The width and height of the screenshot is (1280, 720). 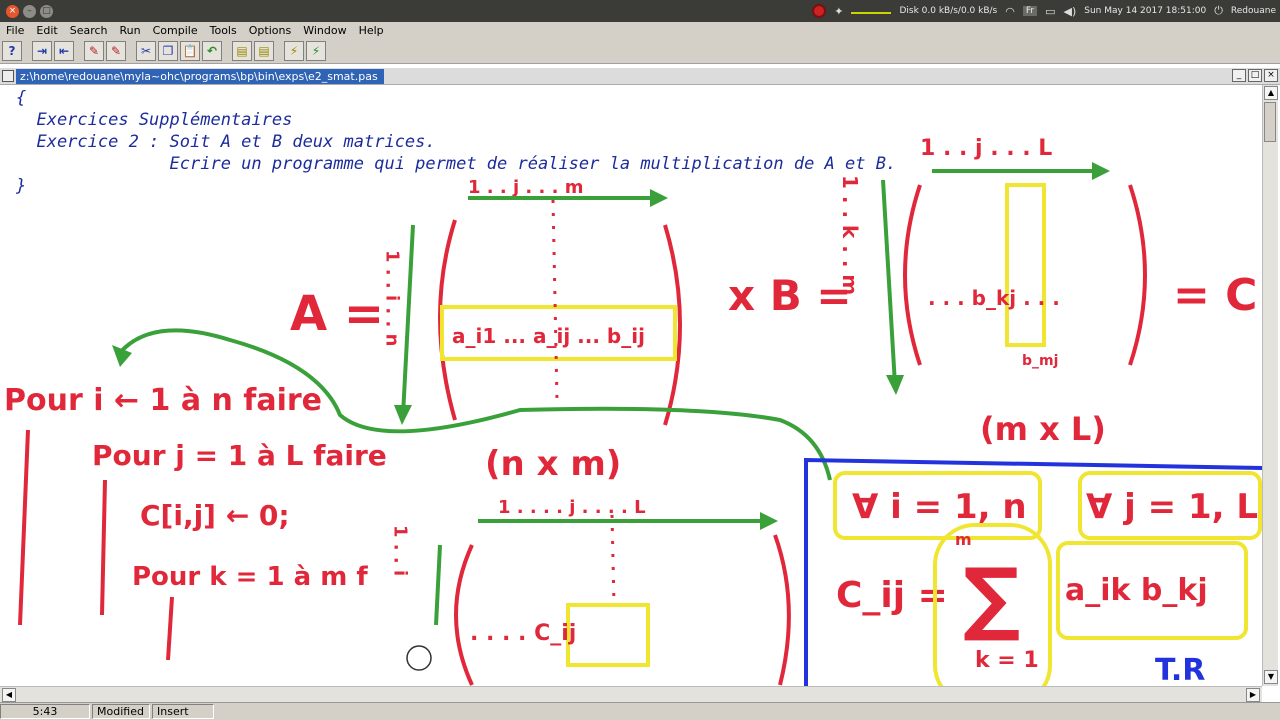 I want to click on step-over-icon: ⇥, so click(x=42, y=50).